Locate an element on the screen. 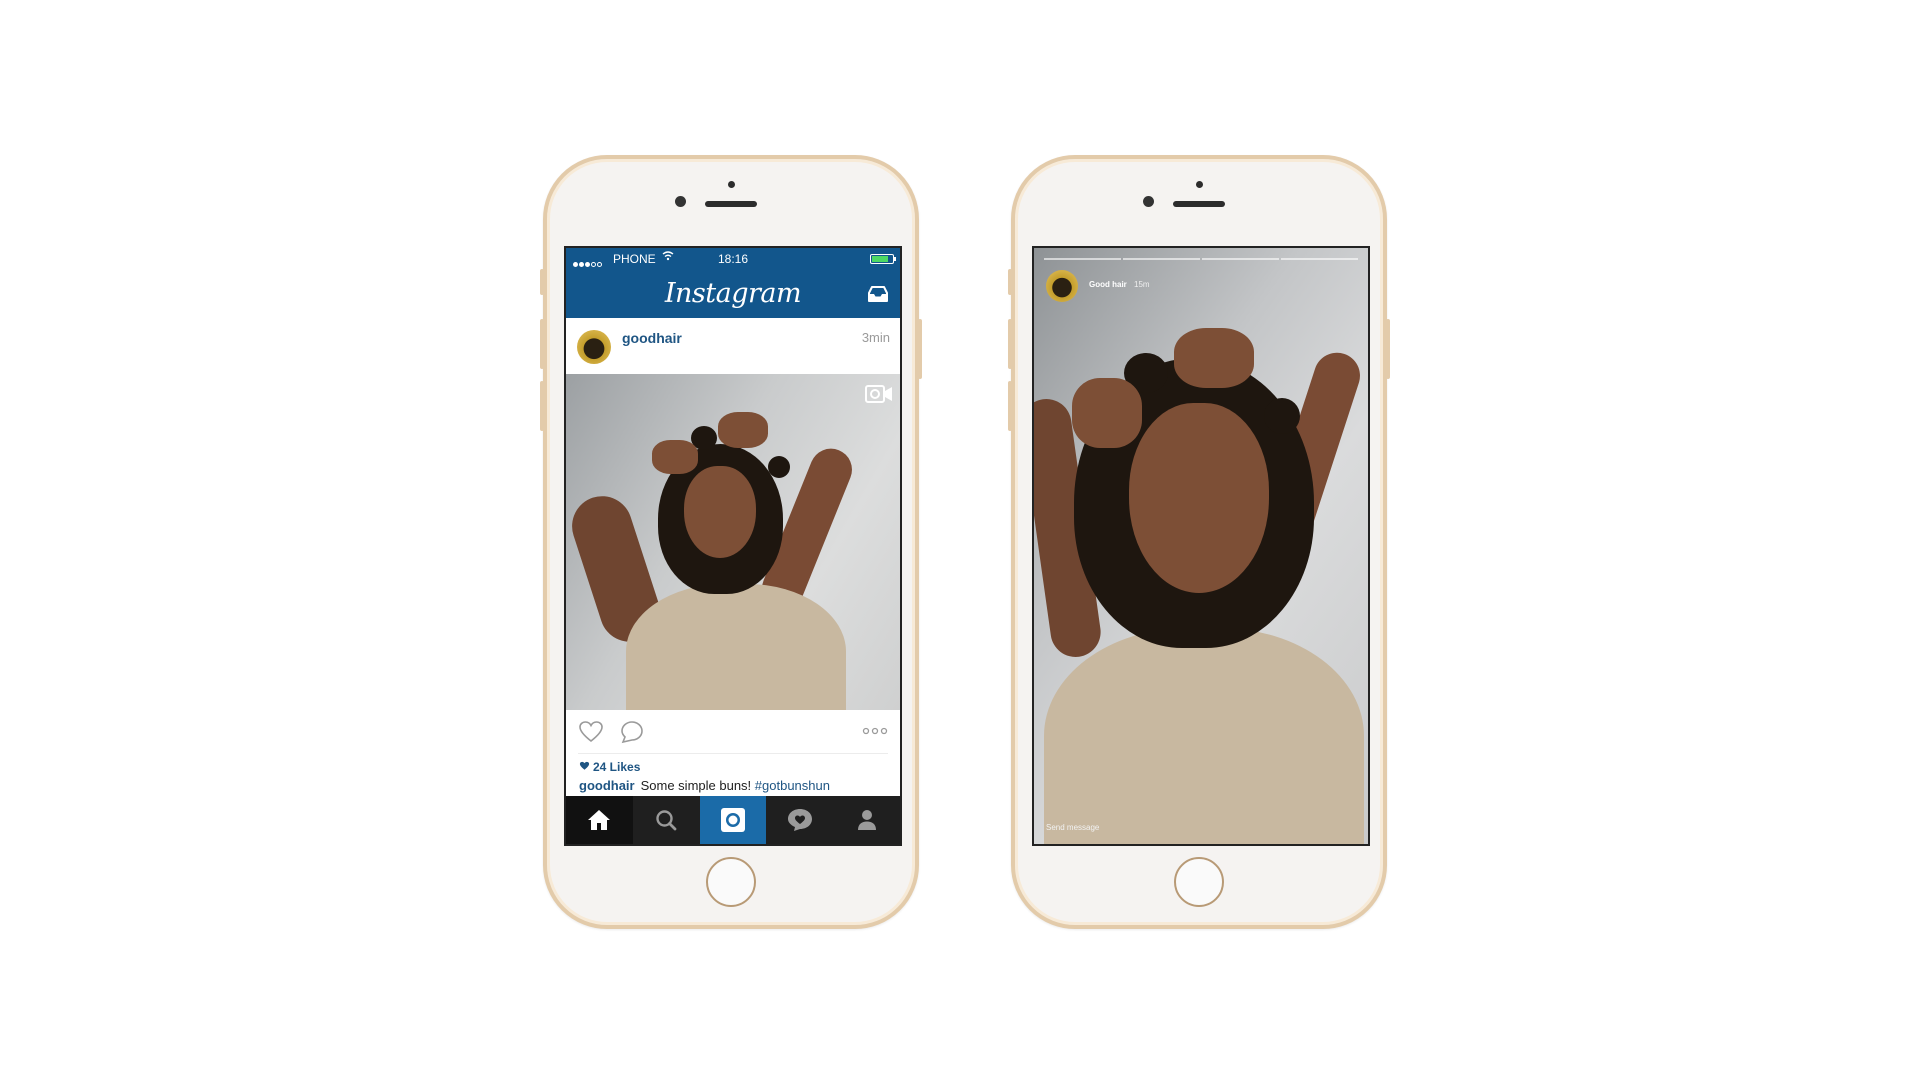  clock: 18:16 is located at coordinates (733, 259).